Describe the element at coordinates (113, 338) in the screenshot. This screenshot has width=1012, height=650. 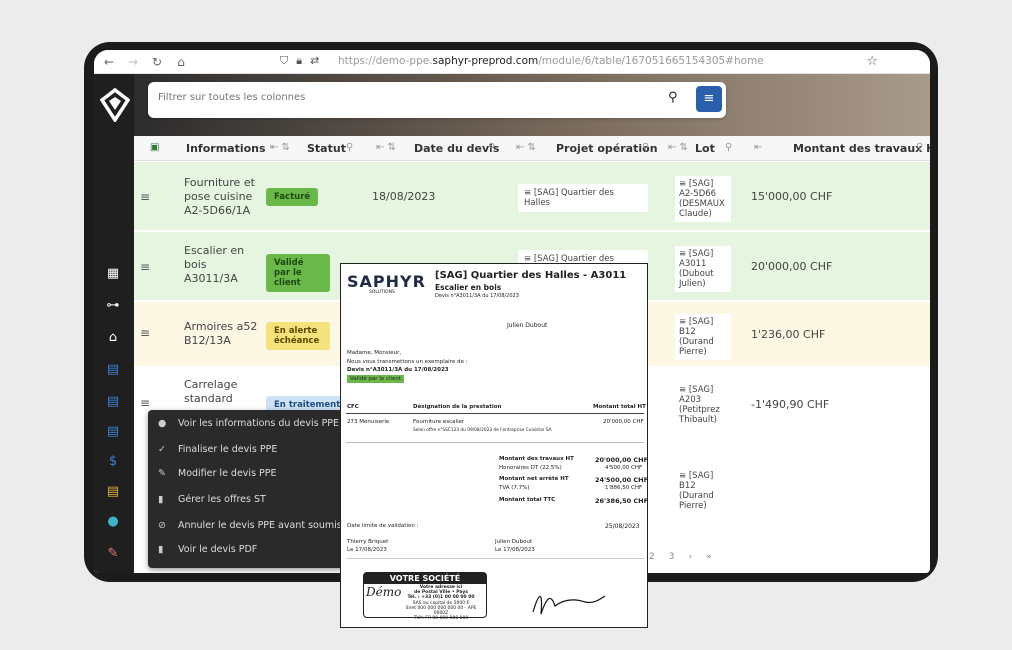
I see `house-icon: ⌂` at that location.